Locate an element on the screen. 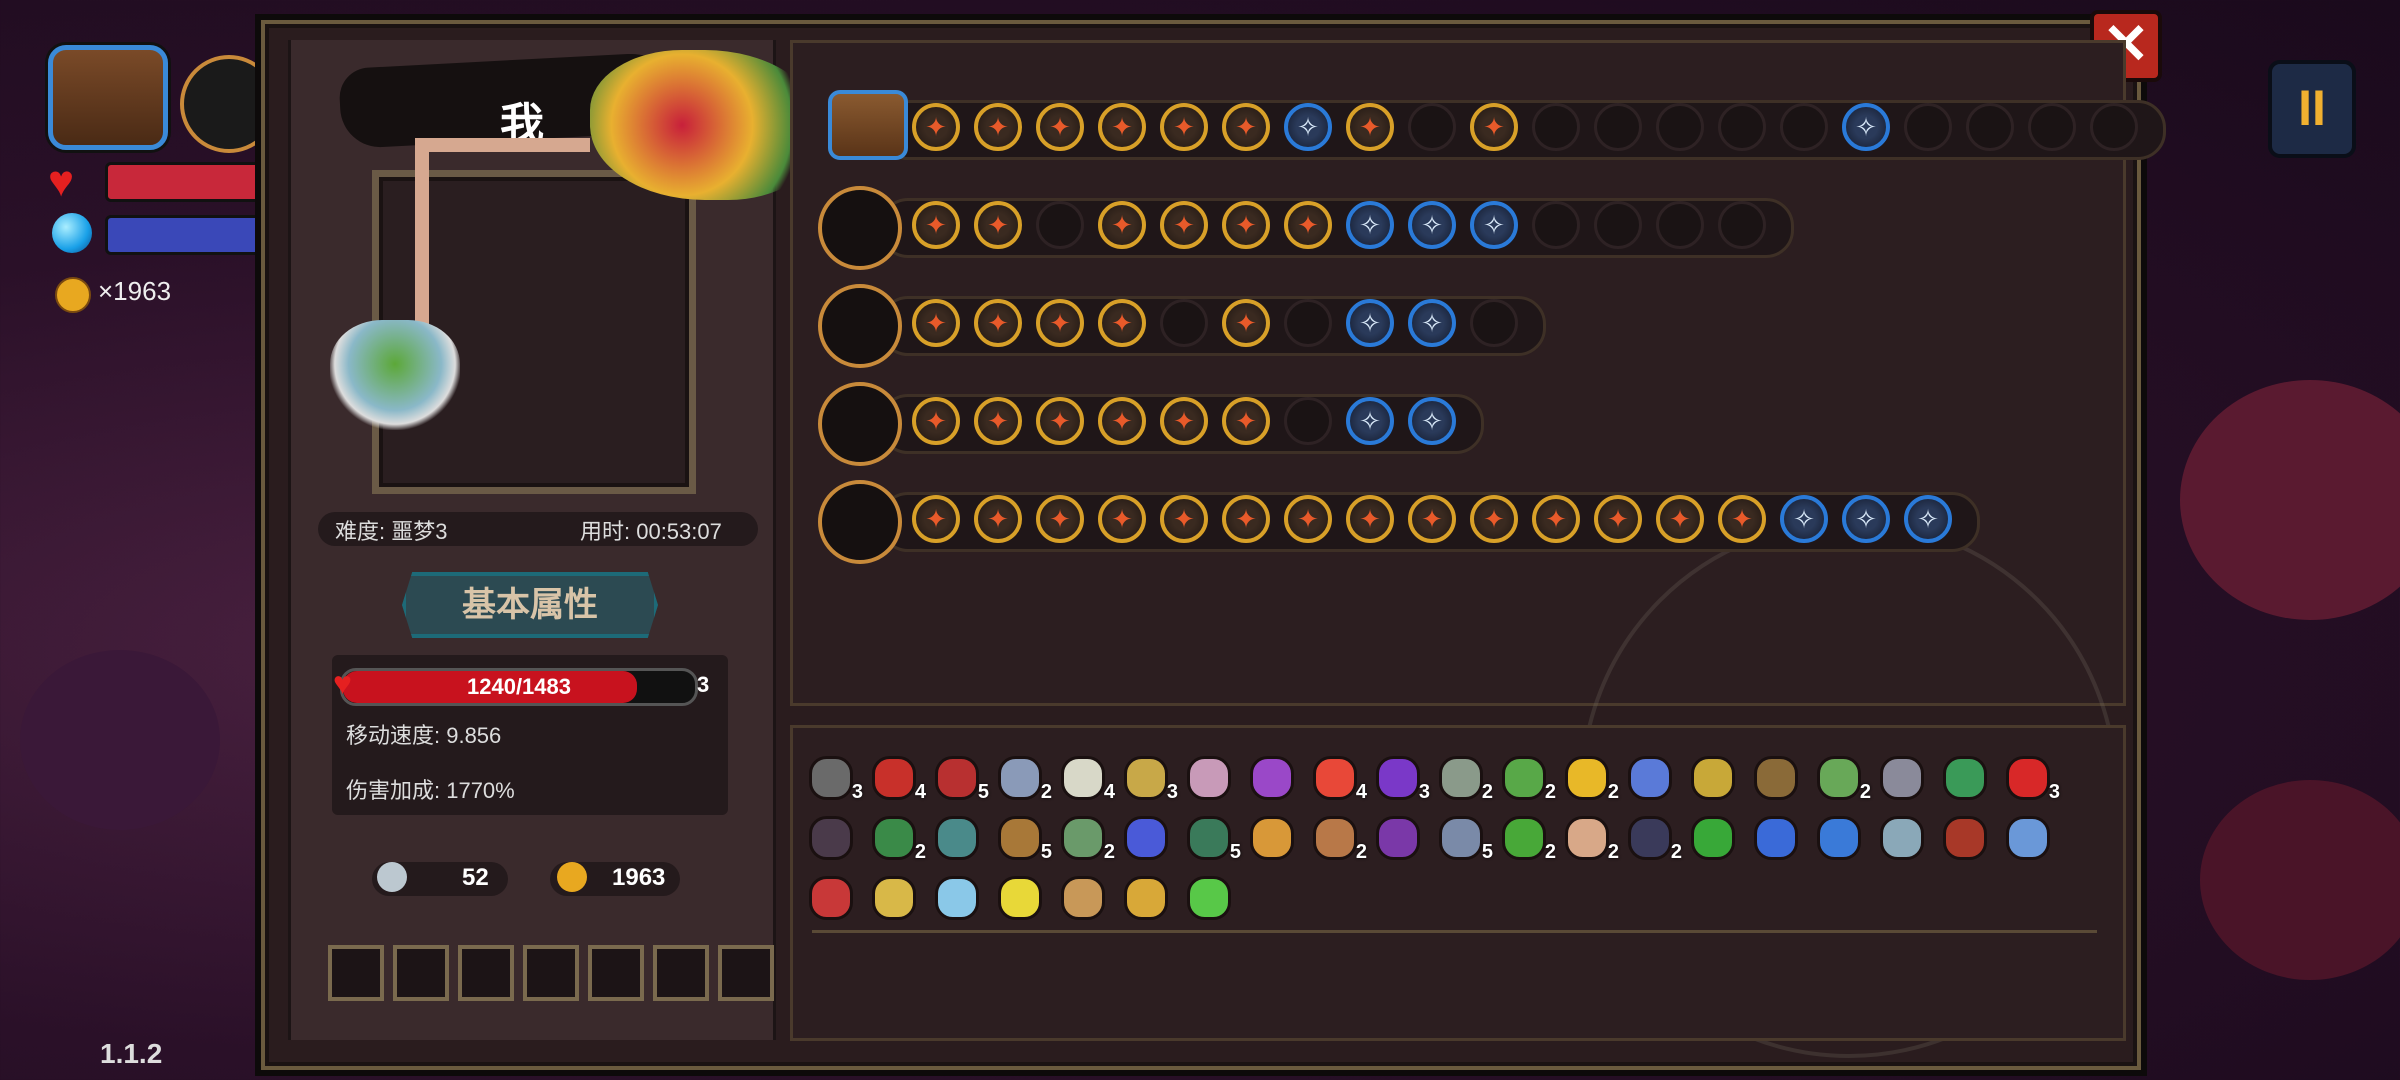 The height and width of the screenshot is (1080, 2400). spear-icon is located at coordinates (860, 522).